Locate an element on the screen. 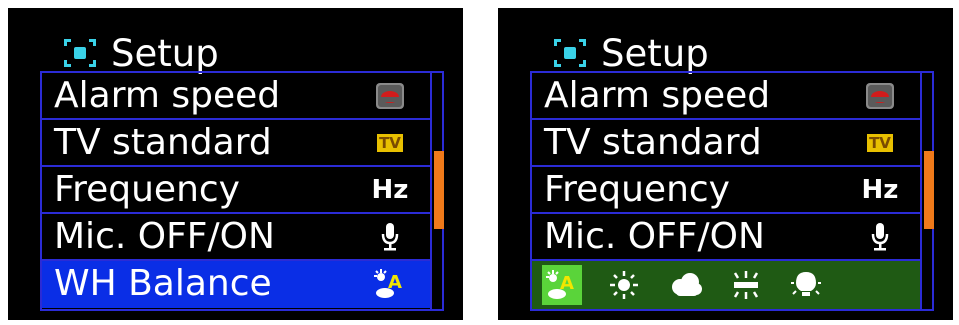  menu-item-wh-balance: WH Balance A is located at coordinates (236, 284).